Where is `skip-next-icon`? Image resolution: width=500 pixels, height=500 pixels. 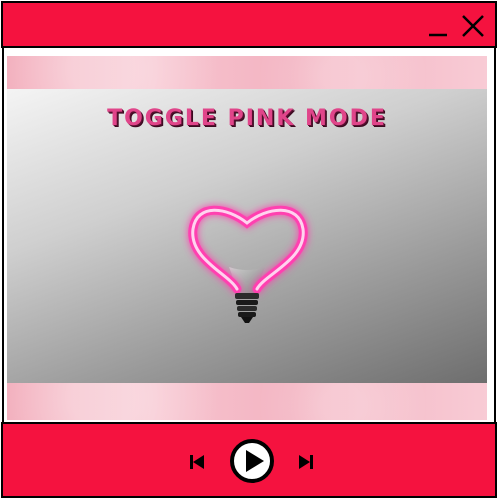 skip-next-icon is located at coordinates (306, 462).